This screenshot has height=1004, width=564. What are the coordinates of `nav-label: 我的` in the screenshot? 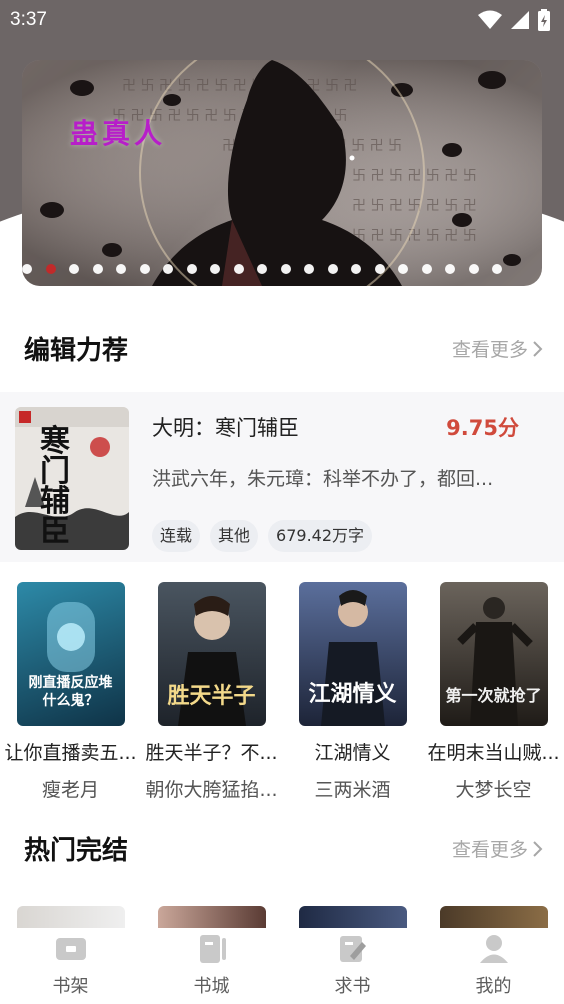 It's located at (493, 986).